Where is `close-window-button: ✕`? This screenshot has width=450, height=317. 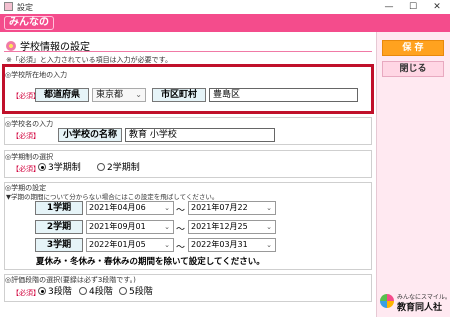
close-window-button: ✕ is located at coordinates (437, 7).